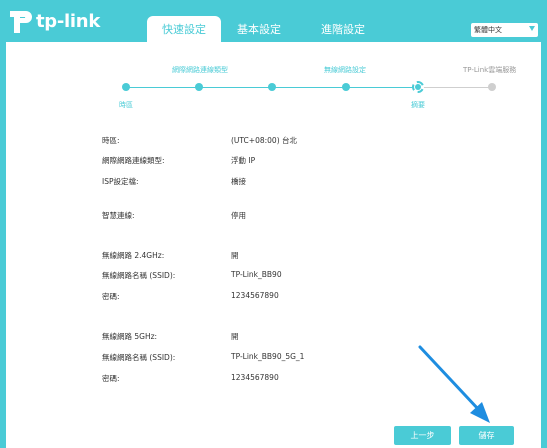  Describe the element at coordinates (302, 337) in the screenshot. I see `summary-row-wifi5-band: 無線網路 5GHz: 開` at that location.